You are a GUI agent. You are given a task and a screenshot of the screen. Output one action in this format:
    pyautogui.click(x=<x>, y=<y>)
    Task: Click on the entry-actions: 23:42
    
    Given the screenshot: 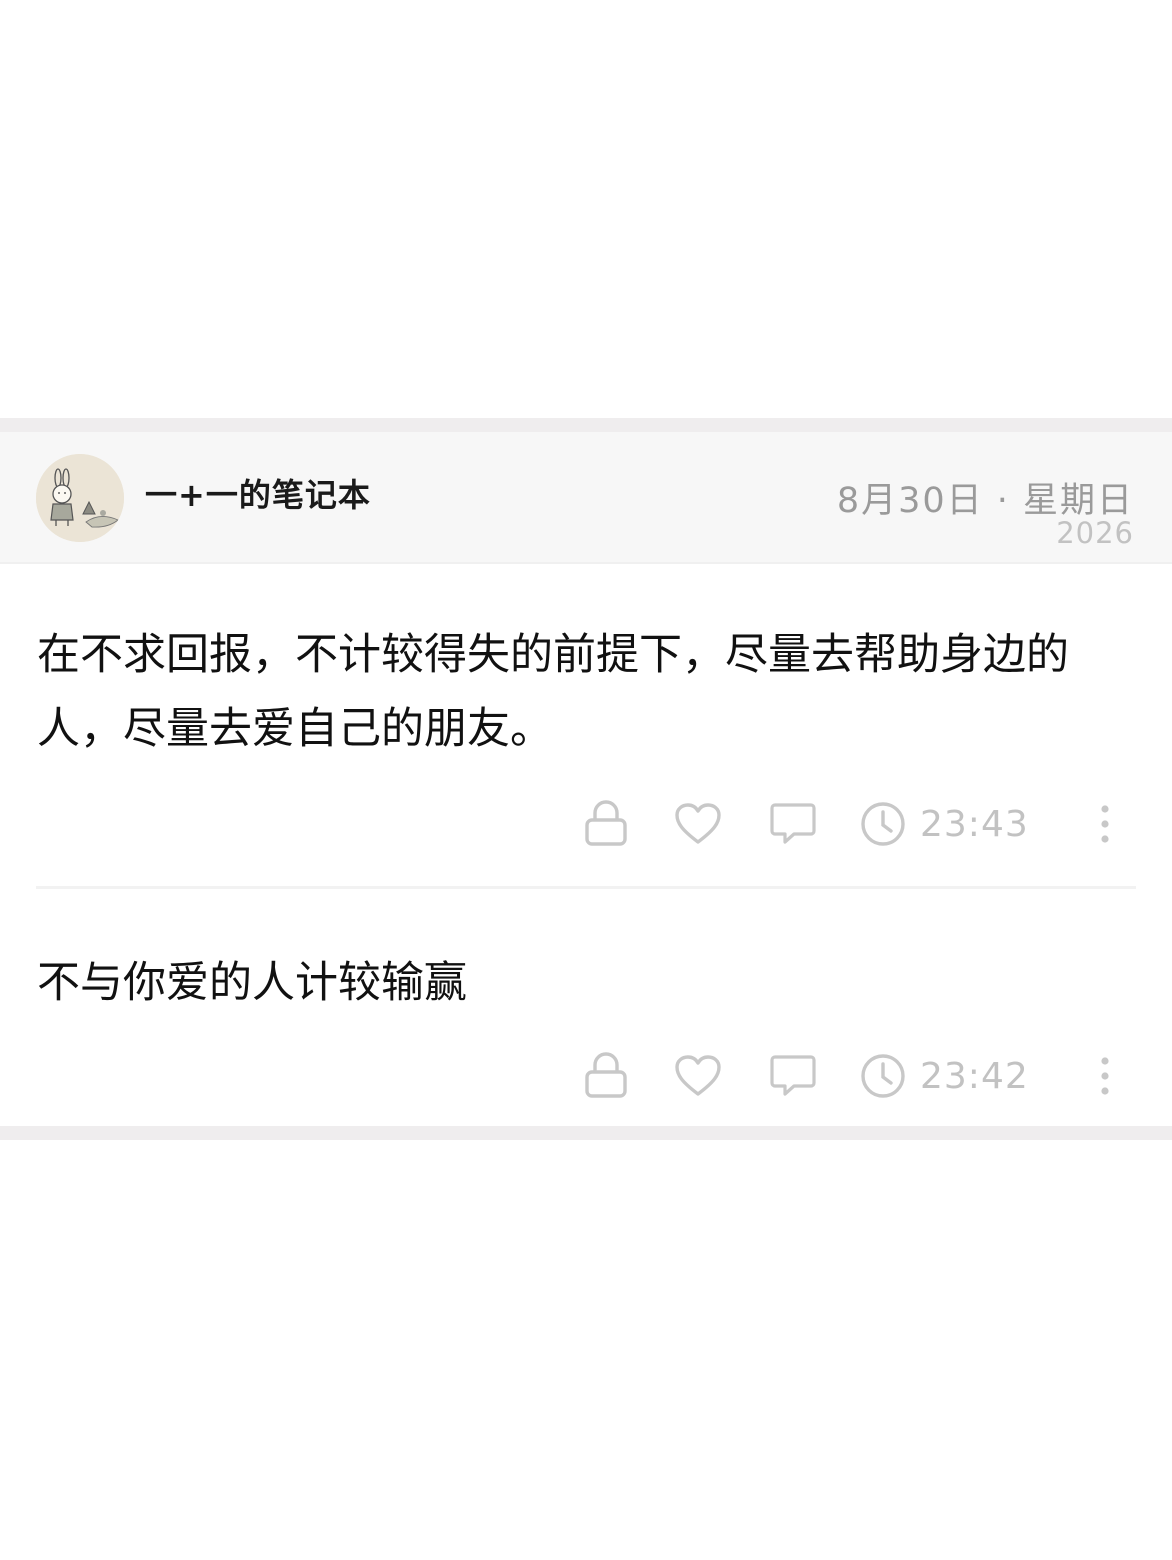 What is the action you would take?
    pyautogui.click(x=586, y=1076)
    